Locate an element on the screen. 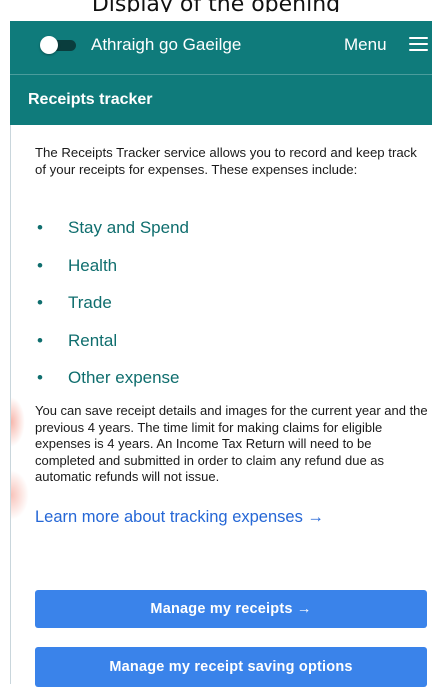  list-item: • Trade is located at coordinates (225, 307).